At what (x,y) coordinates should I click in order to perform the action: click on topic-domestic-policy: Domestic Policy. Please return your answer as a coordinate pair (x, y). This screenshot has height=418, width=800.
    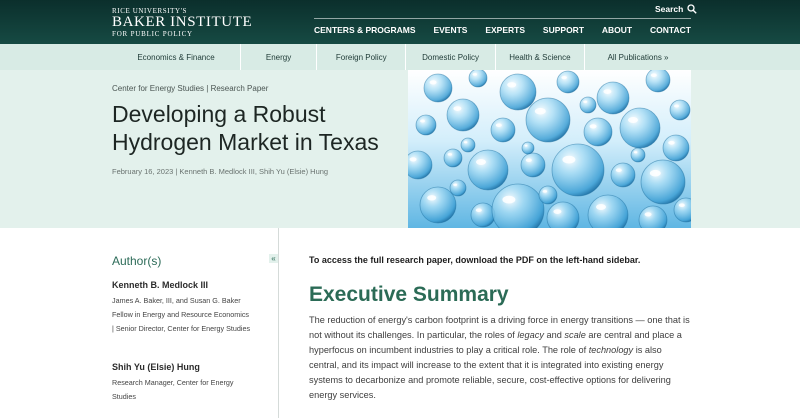
    Looking at the image, I should click on (451, 57).